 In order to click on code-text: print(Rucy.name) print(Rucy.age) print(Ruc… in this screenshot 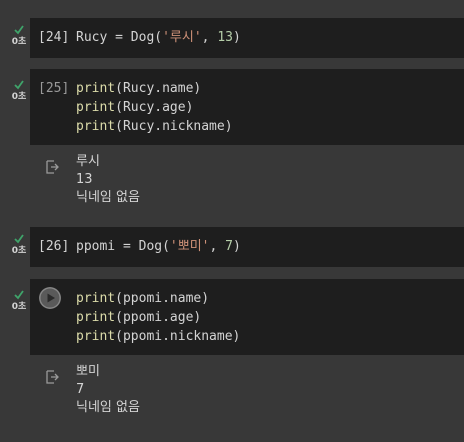, I will do `click(154, 107)`.